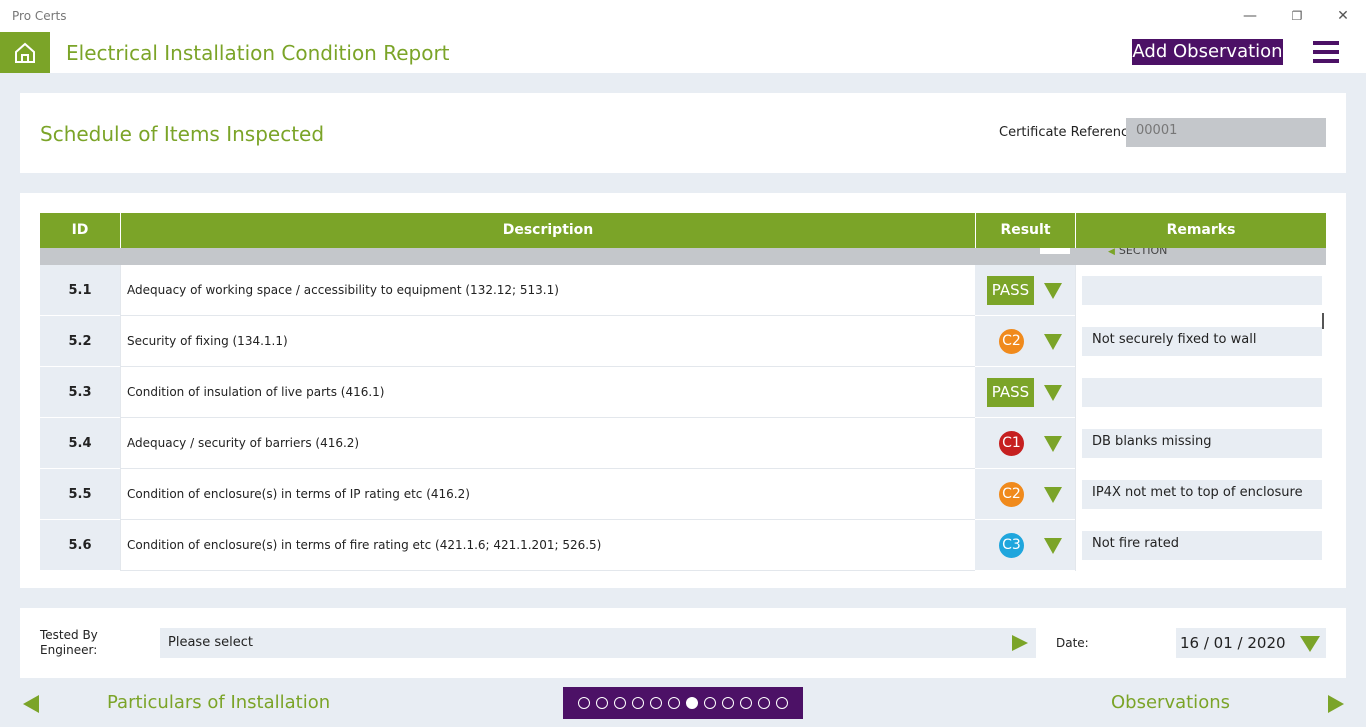  What do you see at coordinates (547, 341) in the screenshot?
I see `row-description: Security of fixing (134.1.1)` at bounding box center [547, 341].